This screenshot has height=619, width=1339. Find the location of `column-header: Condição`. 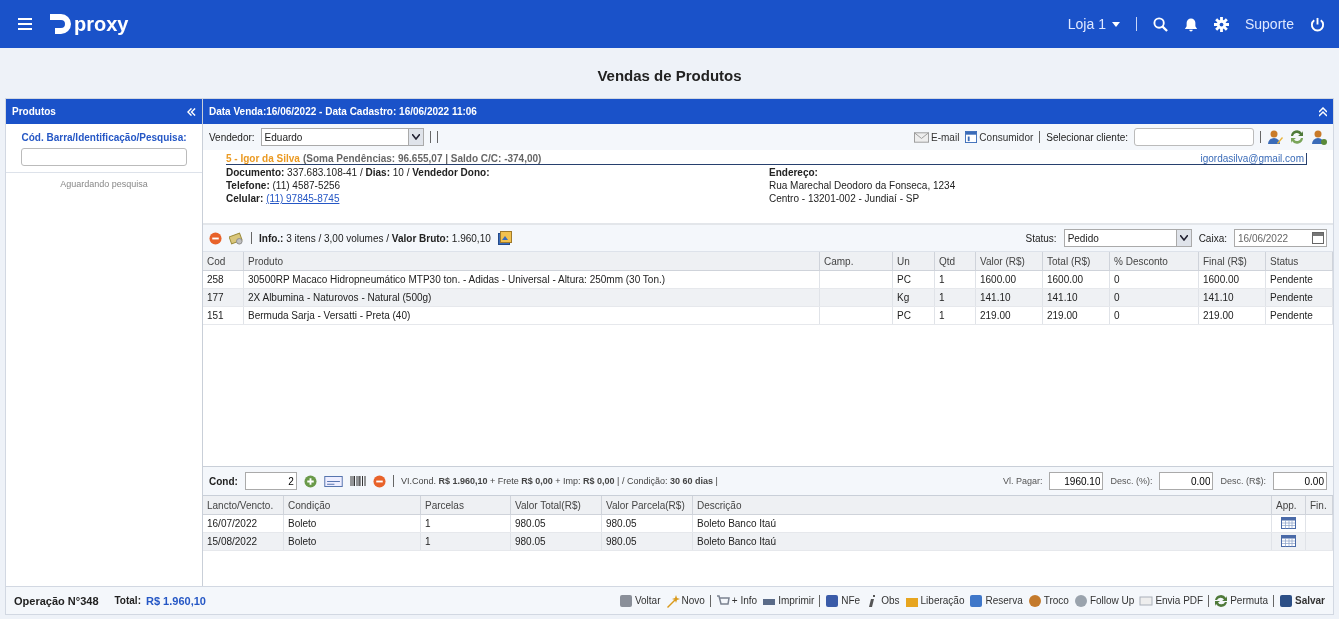

column-header: Condição is located at coordinates (352, 505).